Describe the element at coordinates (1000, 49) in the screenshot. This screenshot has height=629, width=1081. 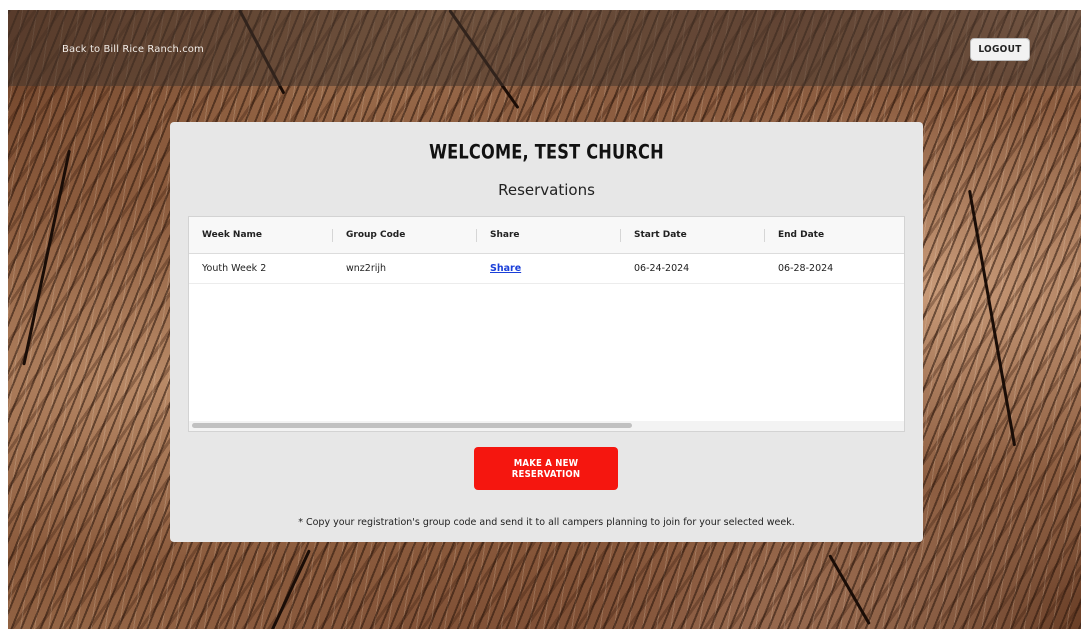
I see `logout-button: LOGOUT` at that location.